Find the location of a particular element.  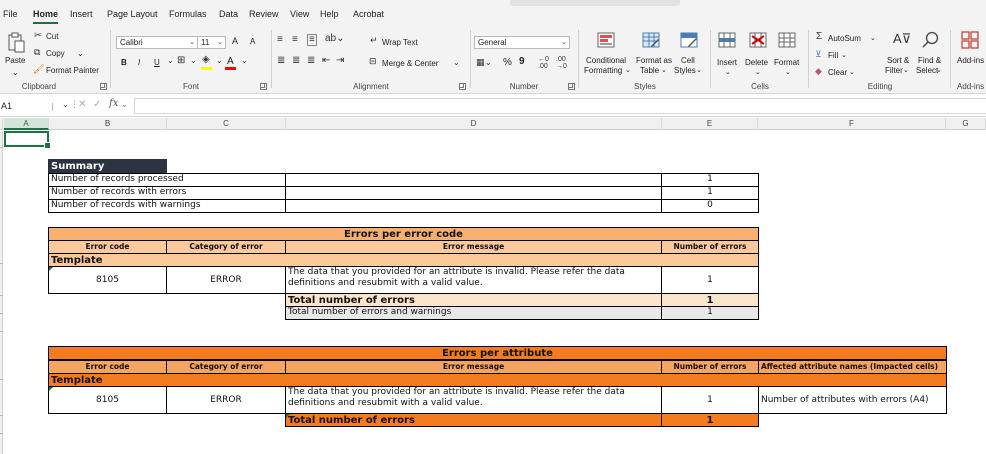

orientation-icon: ab⌄ is located at coordinates (335, 39).